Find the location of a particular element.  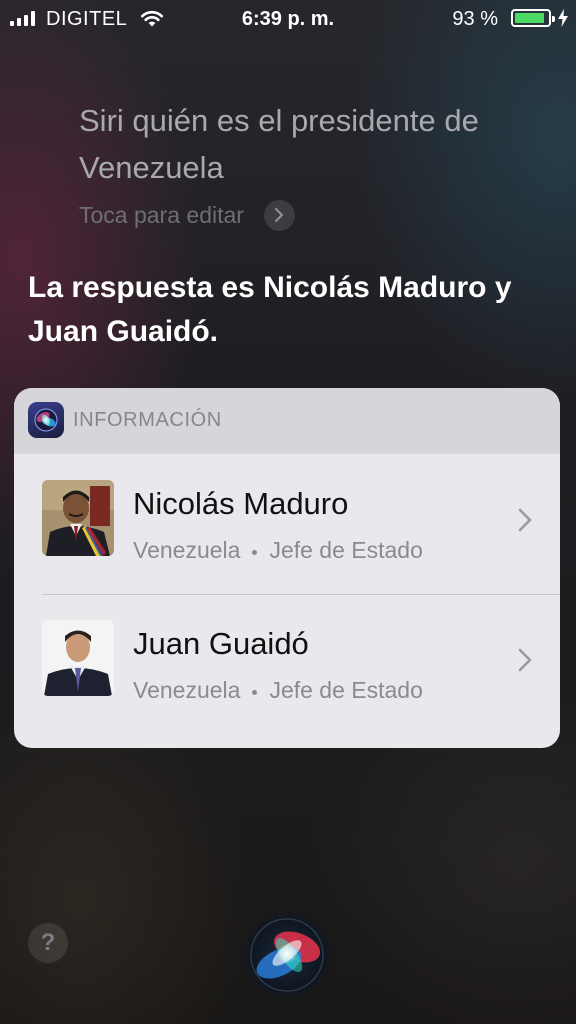

card-header-label: INFORMACIÓN is located at coordinates (147, 420).